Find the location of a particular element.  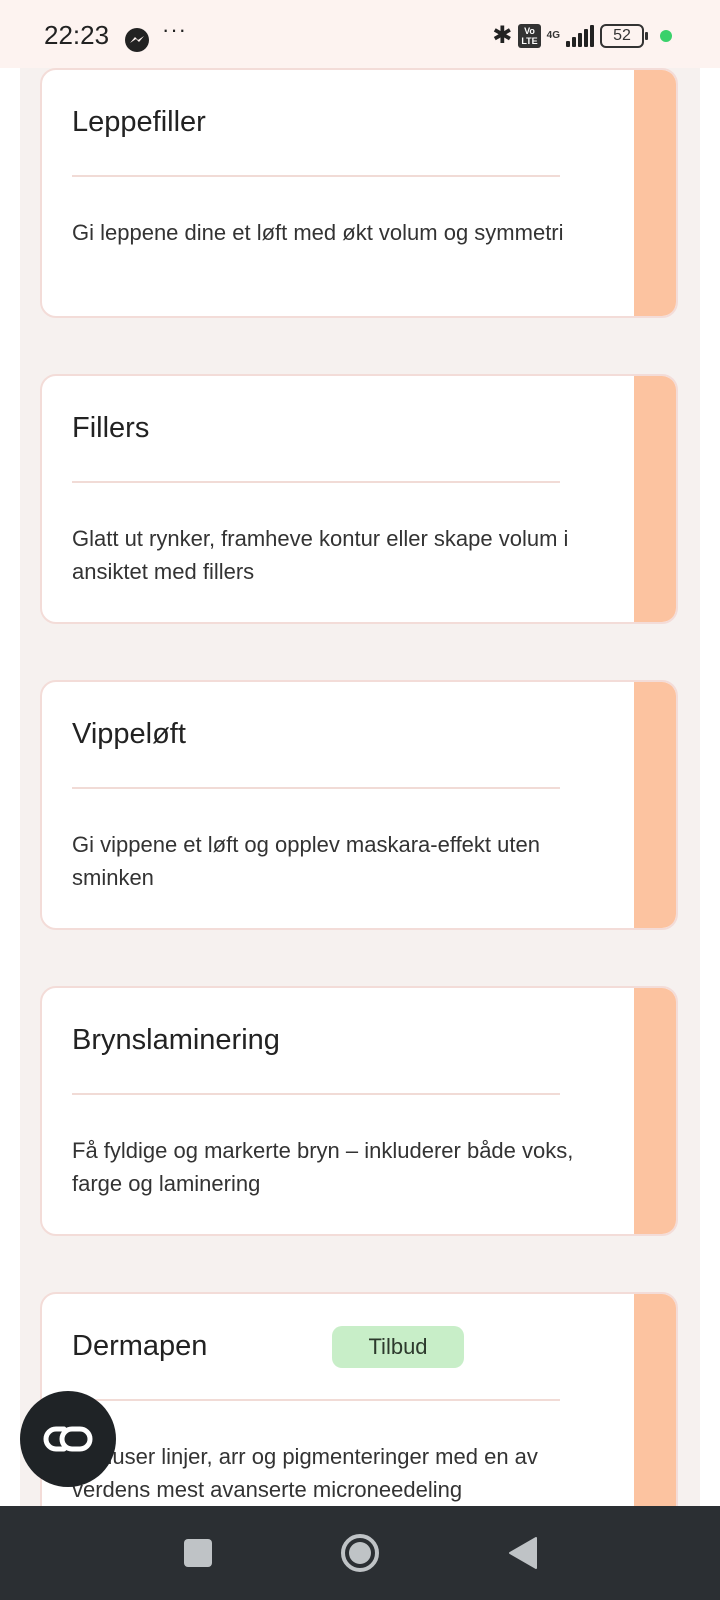

home-button is located at coordinates (360, 1553).